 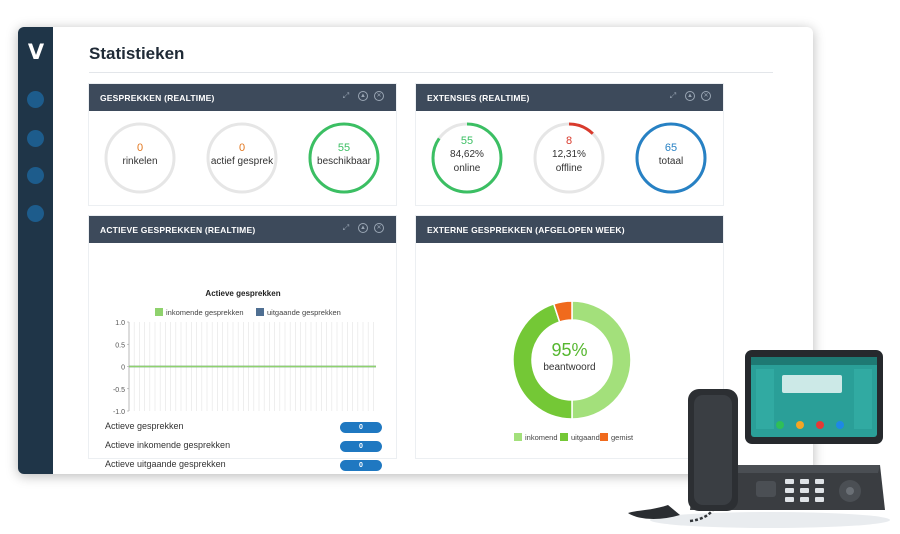 What do you see at coordinates (541, 437) in the screenshot?
I see `legend-label: inkomend` at bounding box center [541, 437].